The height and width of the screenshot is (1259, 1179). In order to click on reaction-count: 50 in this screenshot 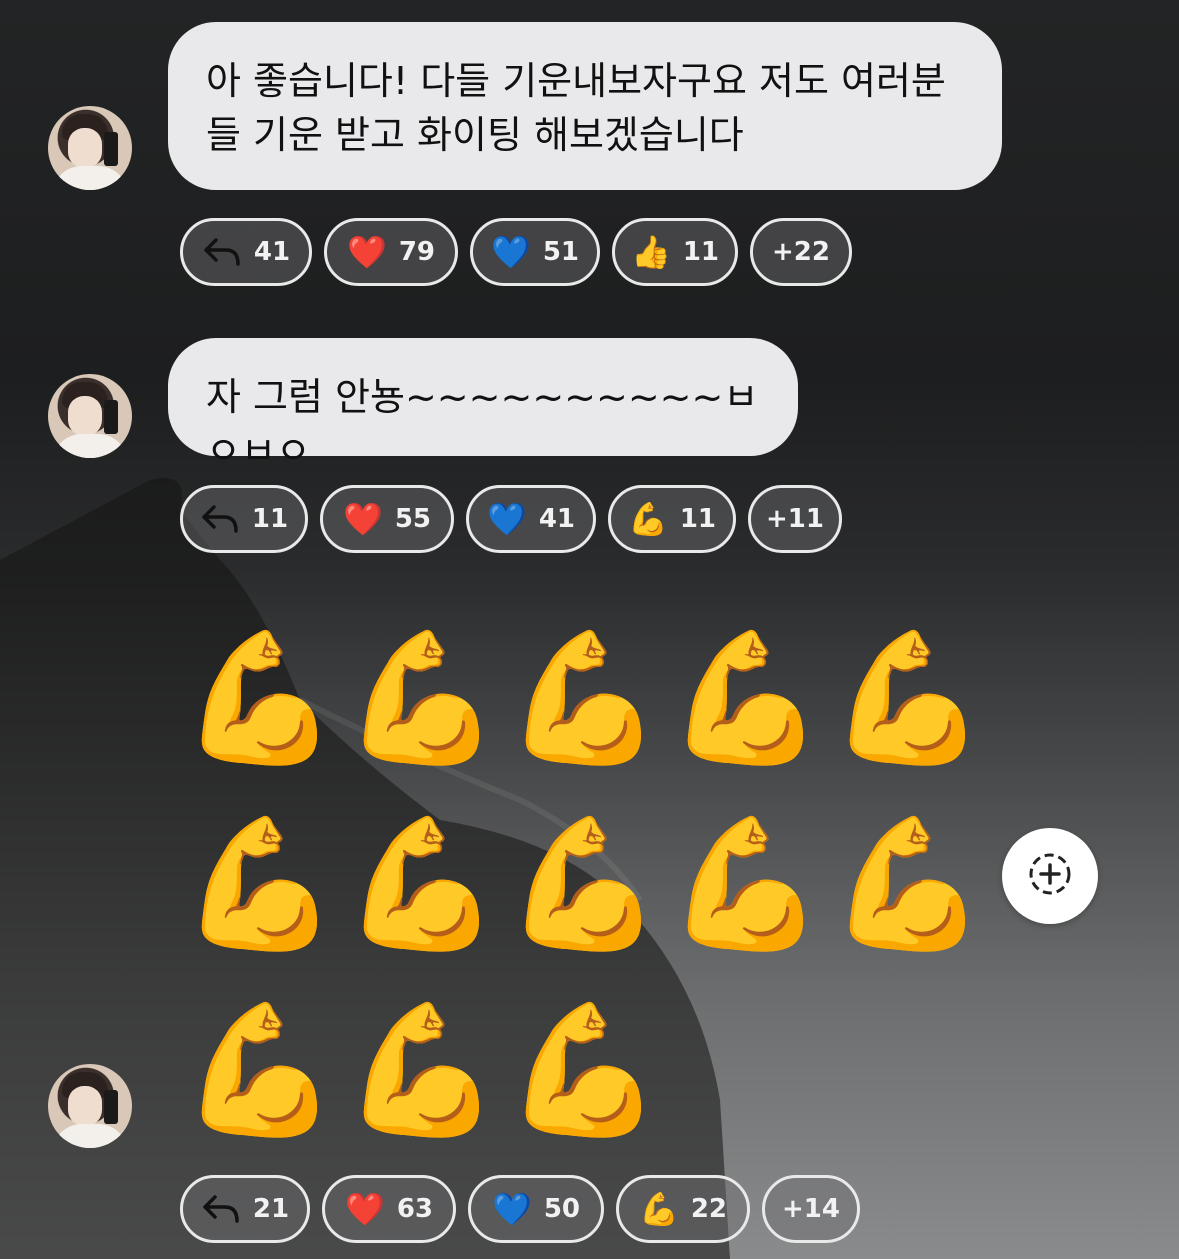, I will do `click(562, 1209)`.